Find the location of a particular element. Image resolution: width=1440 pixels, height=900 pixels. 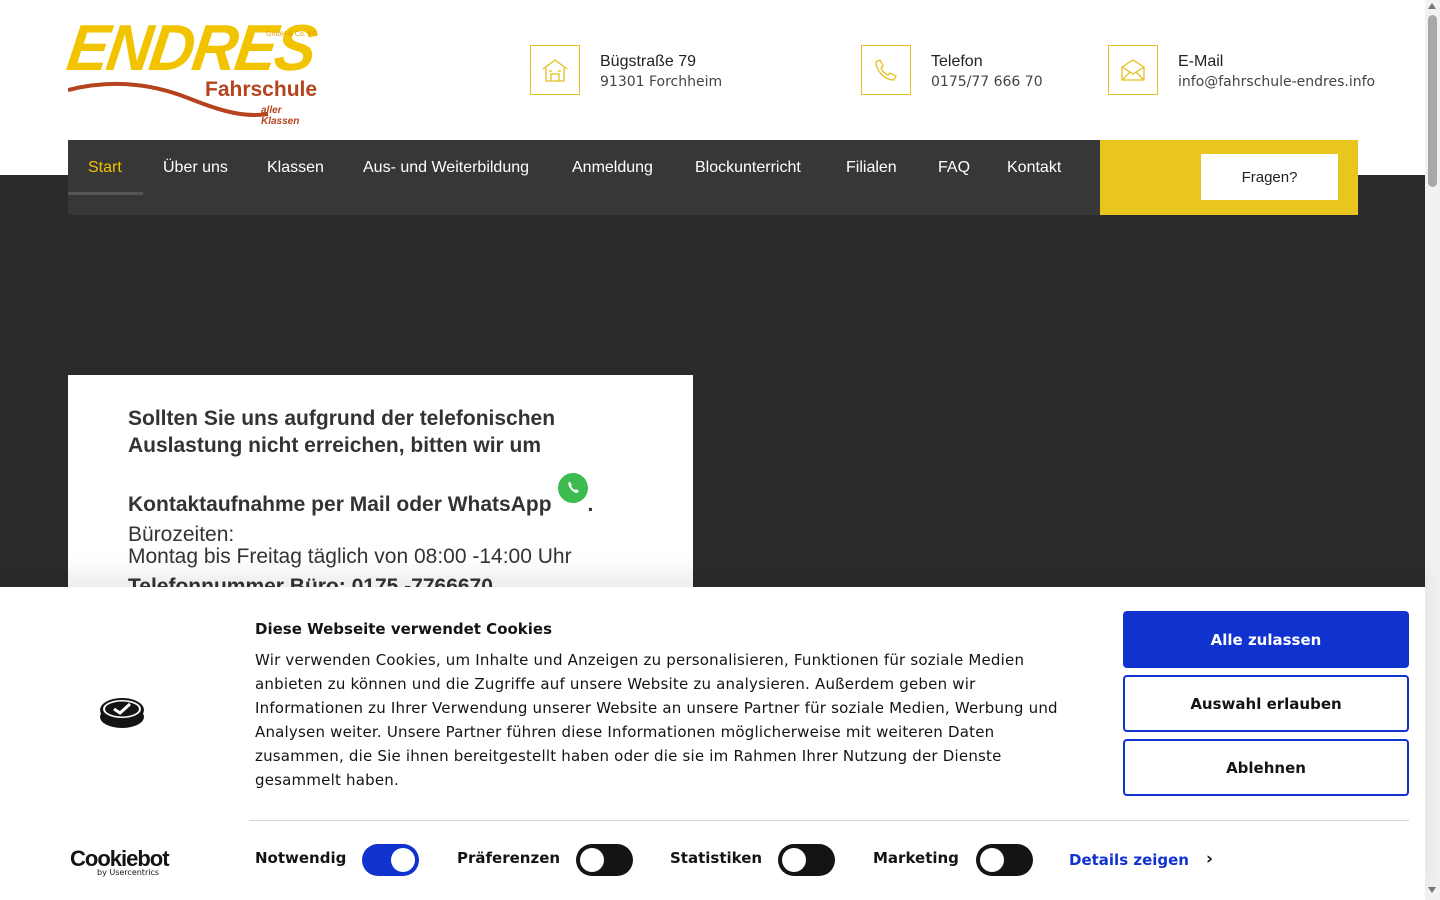

details-link: Details zeigen is located at coordinates (1129, 860).